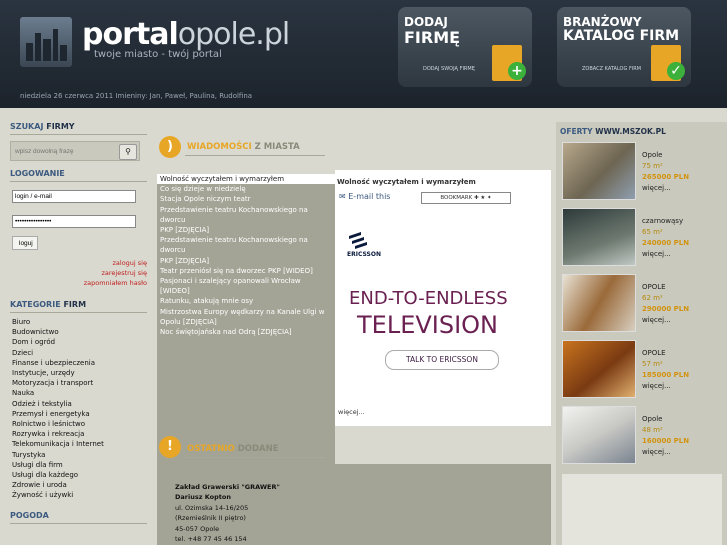  Describe the element at coordinates (74, 221) in the screenshot. I see `password-field` at that location.